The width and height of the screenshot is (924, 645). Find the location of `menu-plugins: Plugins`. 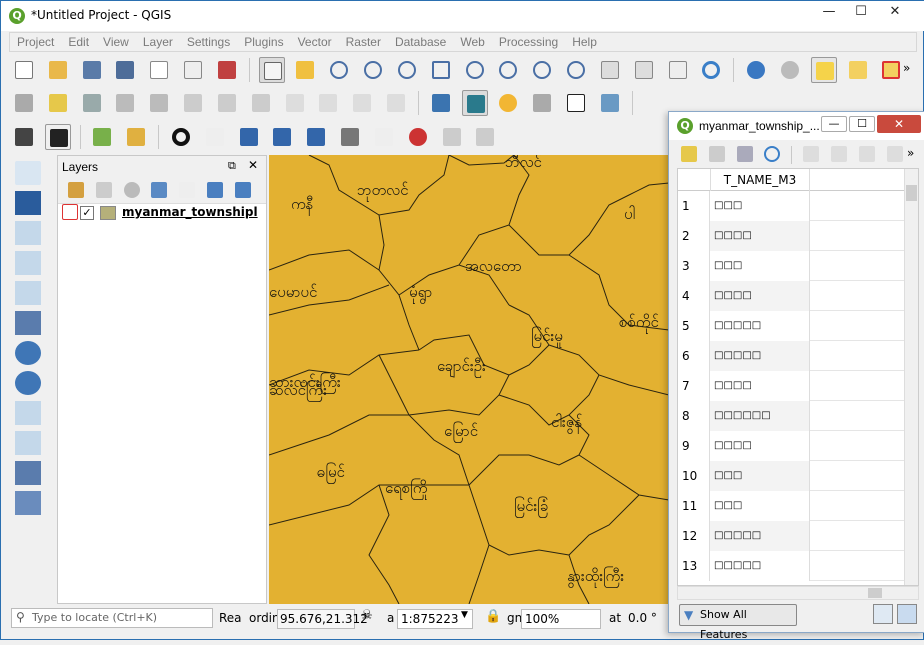

menu-plugins: Plugins is located at coordinates (263, 42).